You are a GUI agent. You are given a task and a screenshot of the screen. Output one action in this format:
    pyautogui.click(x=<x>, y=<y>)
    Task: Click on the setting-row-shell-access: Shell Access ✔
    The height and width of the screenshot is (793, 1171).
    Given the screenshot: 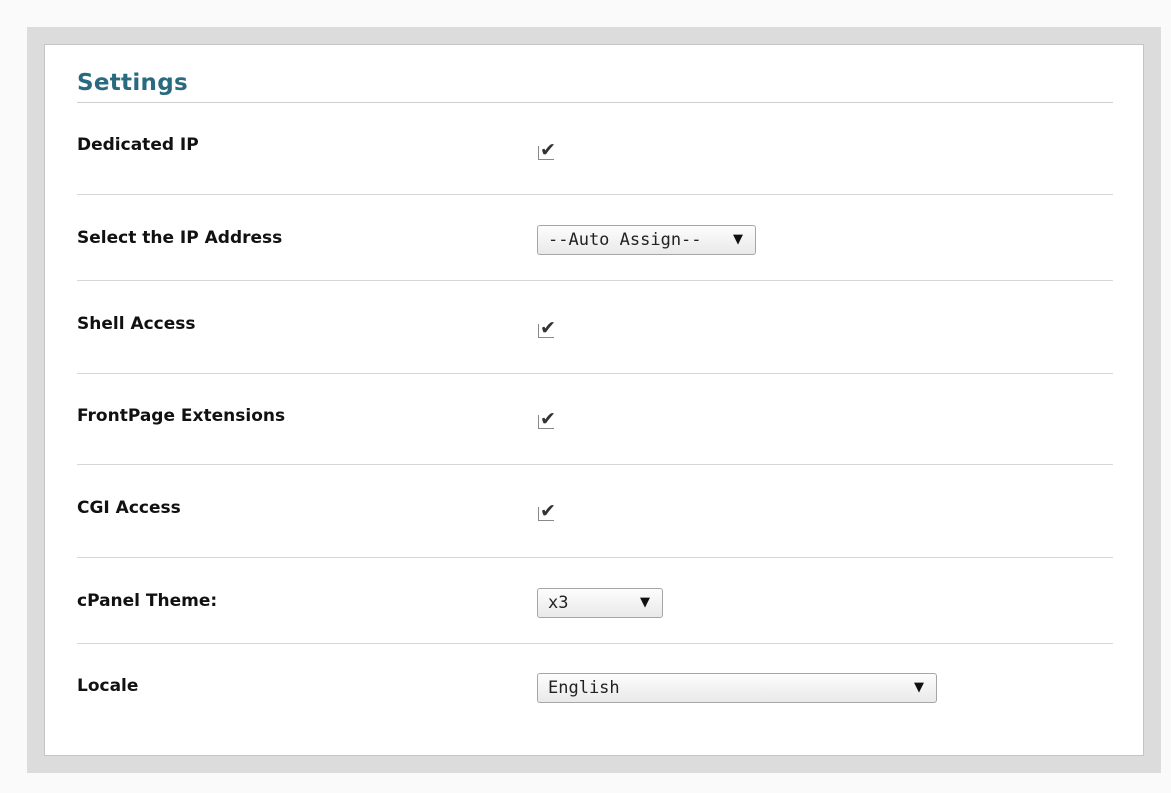 What is the action you would take?
    pyautogui.click(x=595, y=327)
    